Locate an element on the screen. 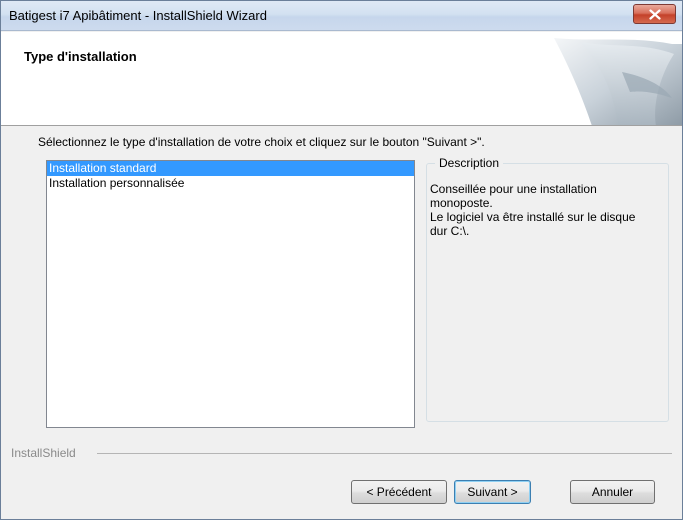 Image resolution: width=683 pixels, height=520 pixels. page-title: Type d'installation is located at coordinates (80, 56).